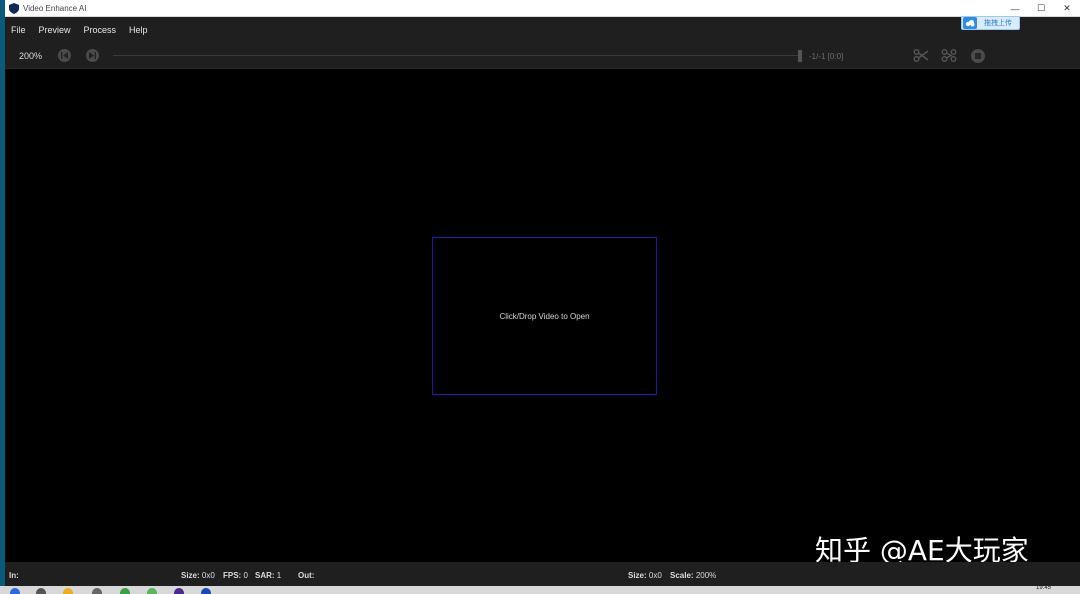 The width and height of the screenshot is (1080, 594). Describe the element at coordinates (268, 575) in the screenshot. I see `input-sar: SAR: 1` at that location.